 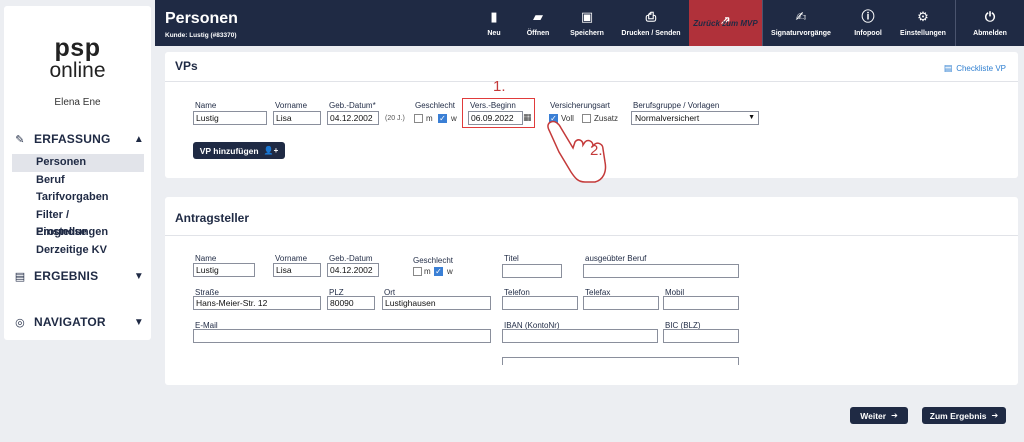 I want to click on vp-gender-m-checkbox, so click(x=418, y=118).